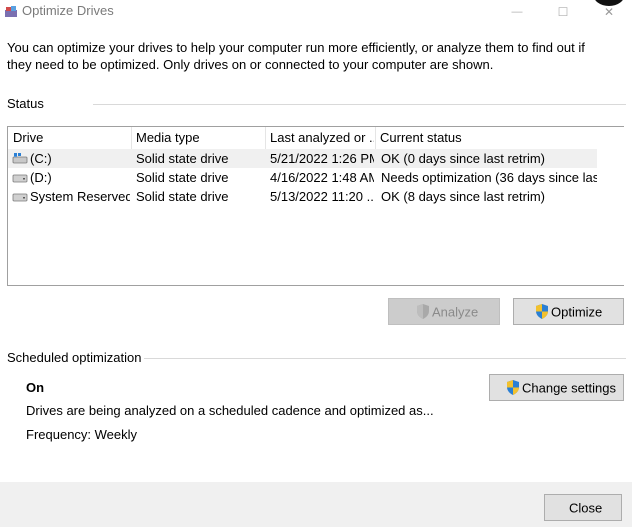 Image resolution: width=632 pixels, height=527 pixels. I want to click on analyze-button: Analyze, so click(444, 311).